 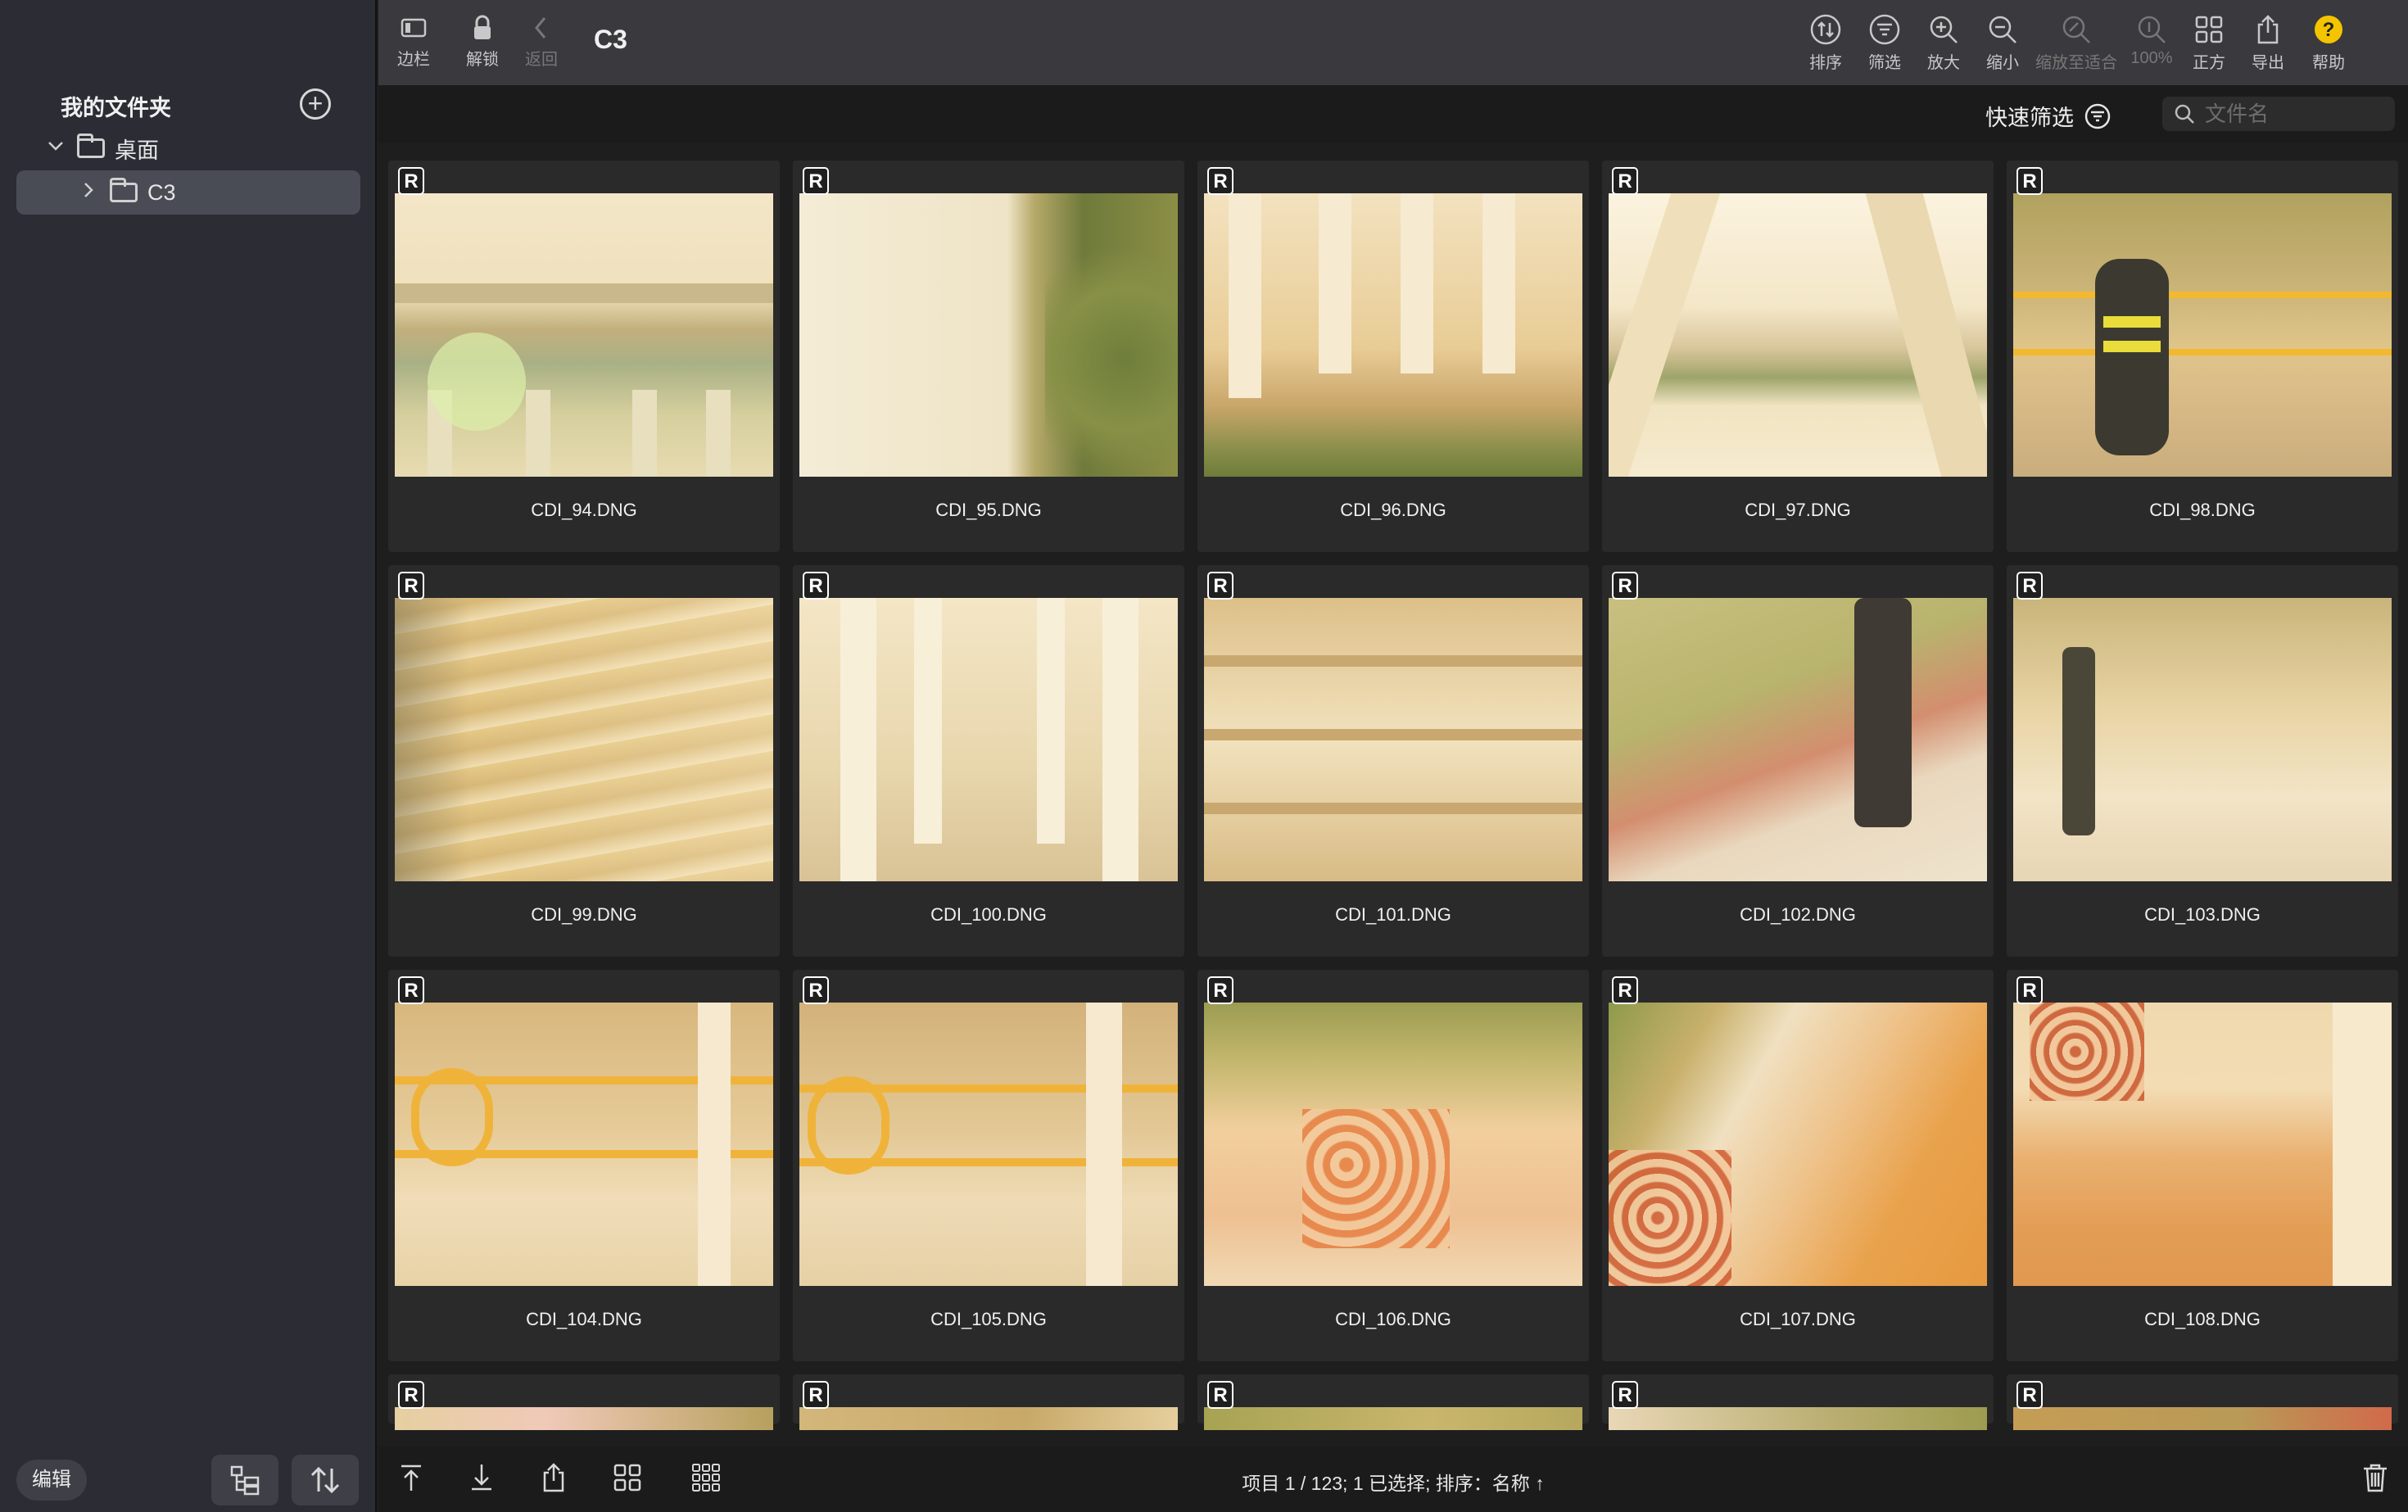 What do you see at coordinates (315, 104) in the screenshot?
I see `add-folder-icon: +` at bounding box center [315, 104].